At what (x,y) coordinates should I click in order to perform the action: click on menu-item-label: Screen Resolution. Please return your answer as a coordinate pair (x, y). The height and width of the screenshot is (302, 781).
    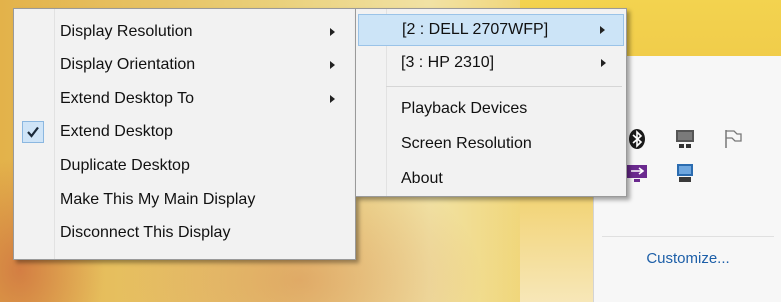
    Looking at the image, I should click on (466, 143).